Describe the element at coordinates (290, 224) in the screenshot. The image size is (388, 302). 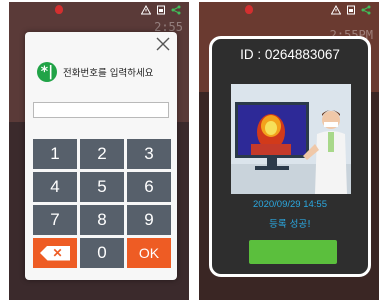
I see `status-message: 등록 성공!` at that location.